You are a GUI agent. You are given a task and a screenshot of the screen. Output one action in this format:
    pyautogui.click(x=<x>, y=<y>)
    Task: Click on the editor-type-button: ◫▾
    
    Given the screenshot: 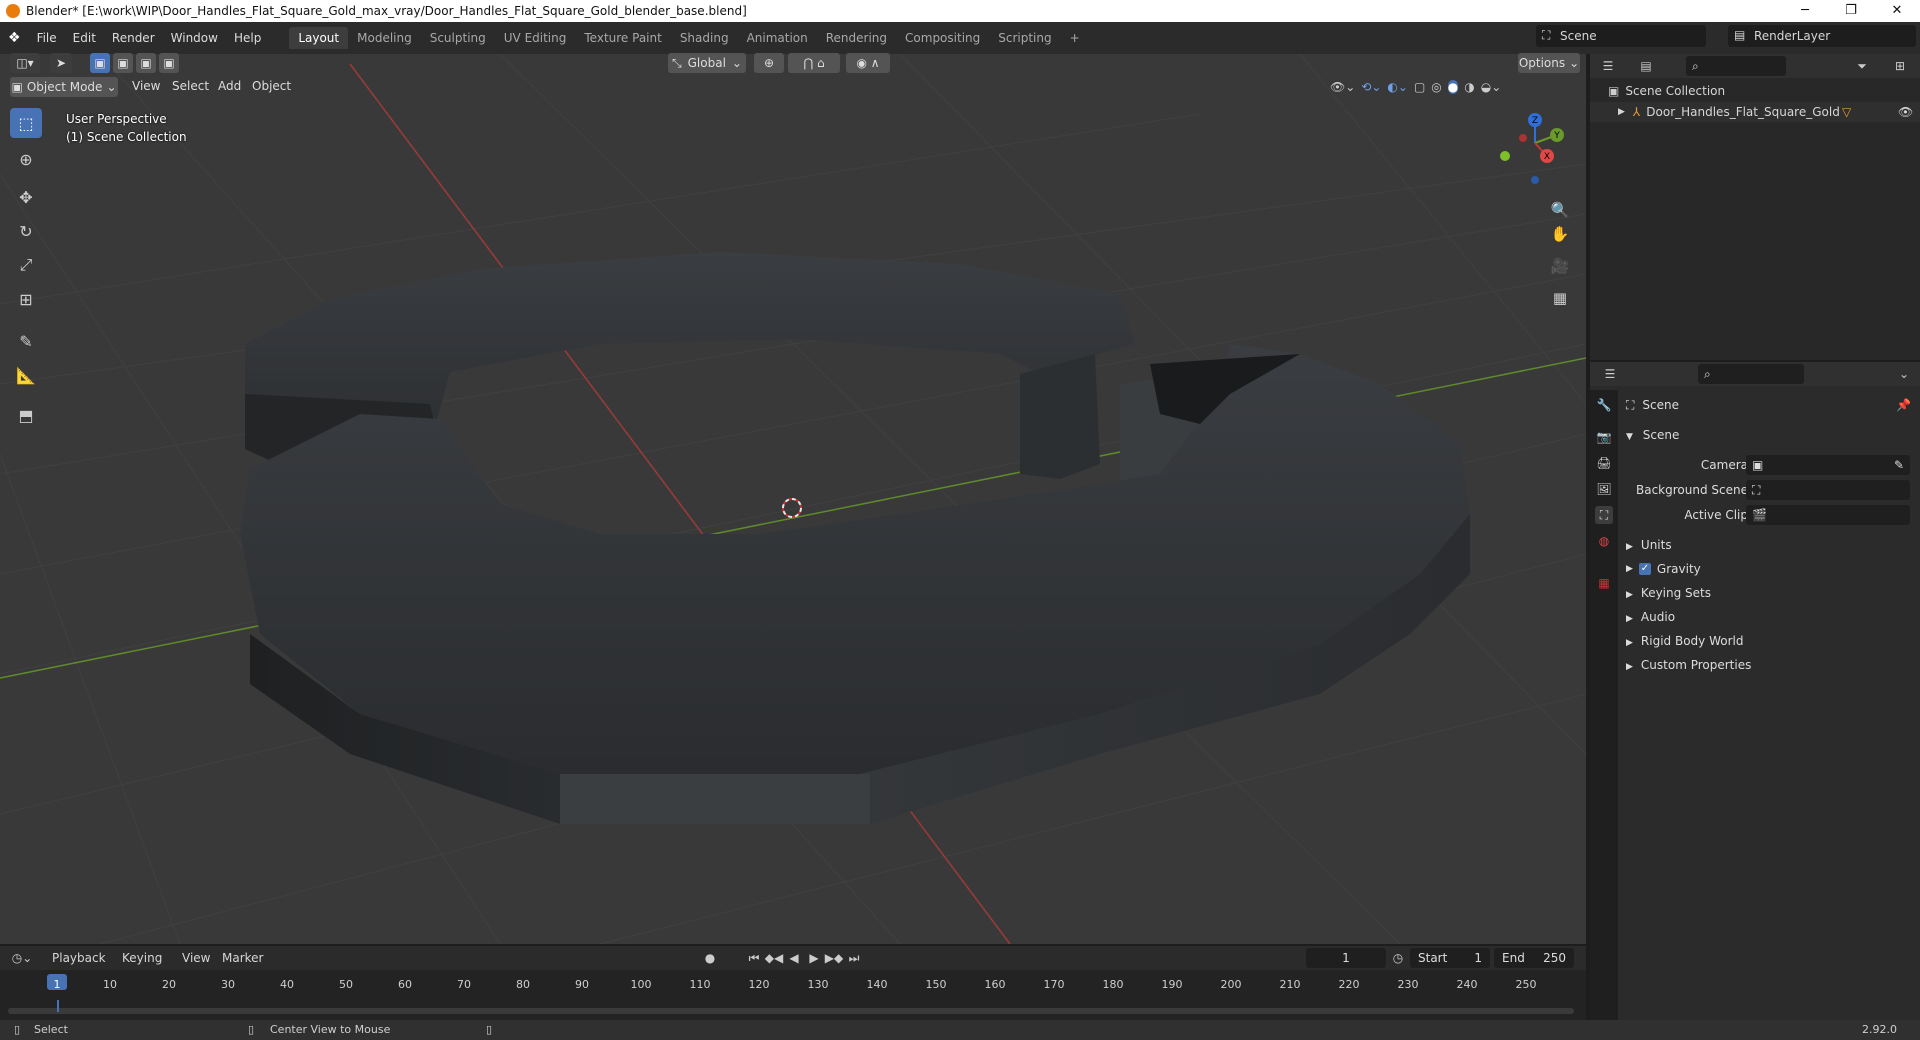 What is the action you would take?
    pyautogui.click(x=25, y=63)
    